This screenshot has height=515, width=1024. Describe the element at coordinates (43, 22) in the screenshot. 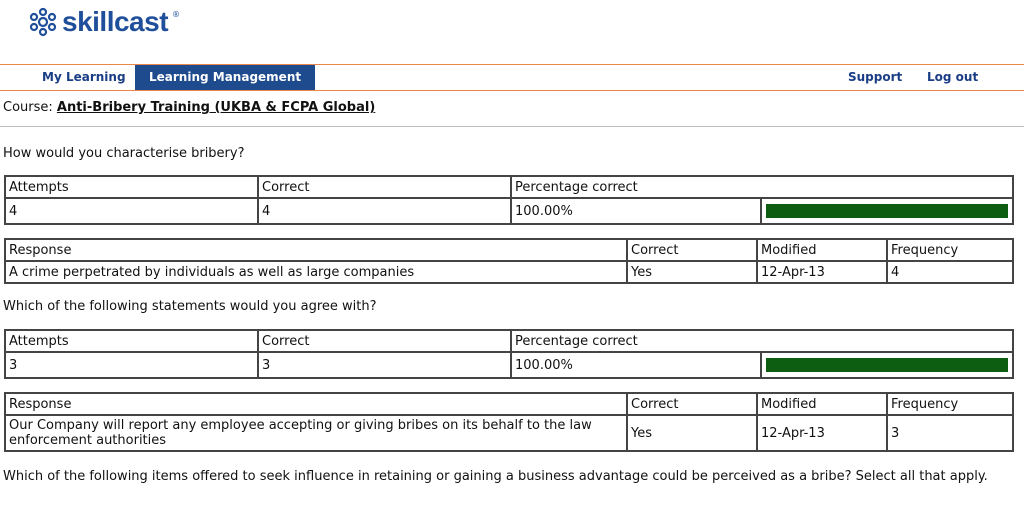

I see `skillcast-logo-icon` at that location.